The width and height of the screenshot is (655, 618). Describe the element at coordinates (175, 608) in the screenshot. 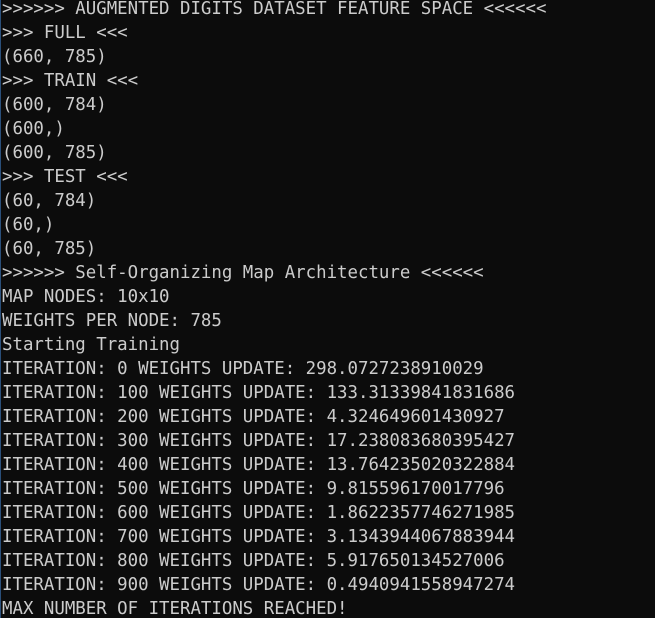

I see `terminal-line-max-iterations: MAX NUMBER OF ITERATIONS REACHED!` at that location.